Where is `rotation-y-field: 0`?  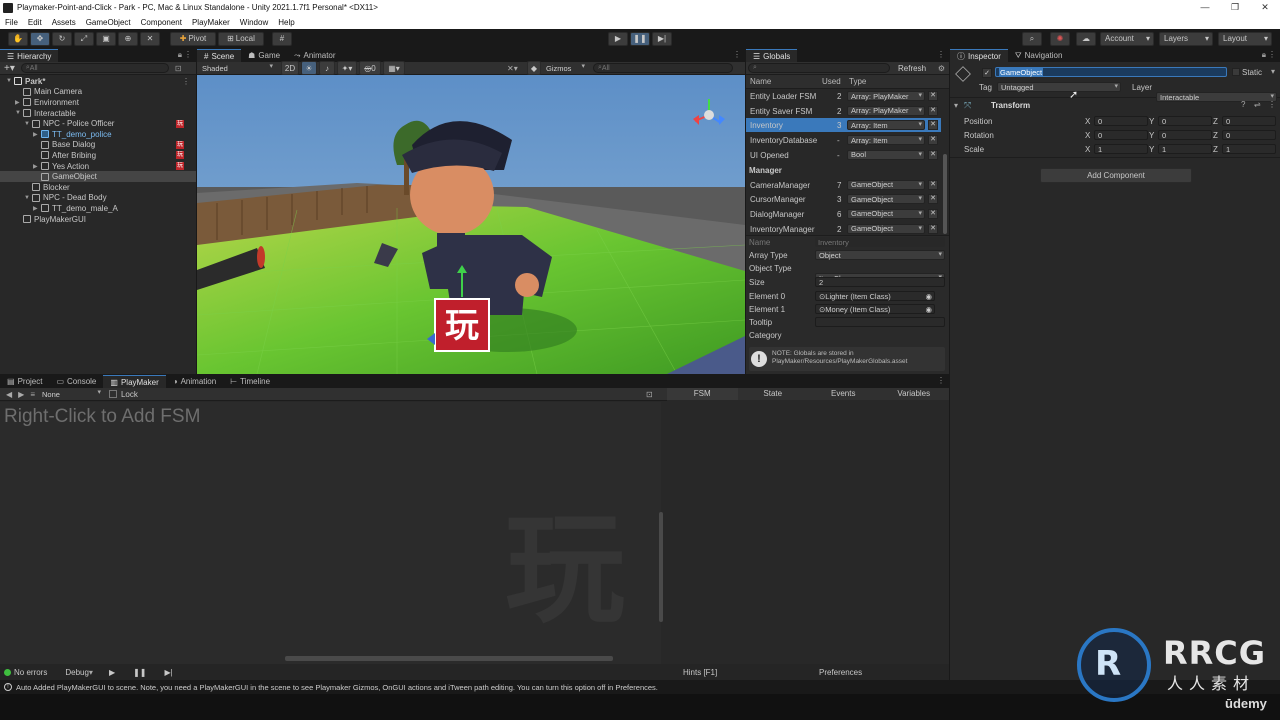 rotation-y-field: 0 is located at coordinates (1185, 135).